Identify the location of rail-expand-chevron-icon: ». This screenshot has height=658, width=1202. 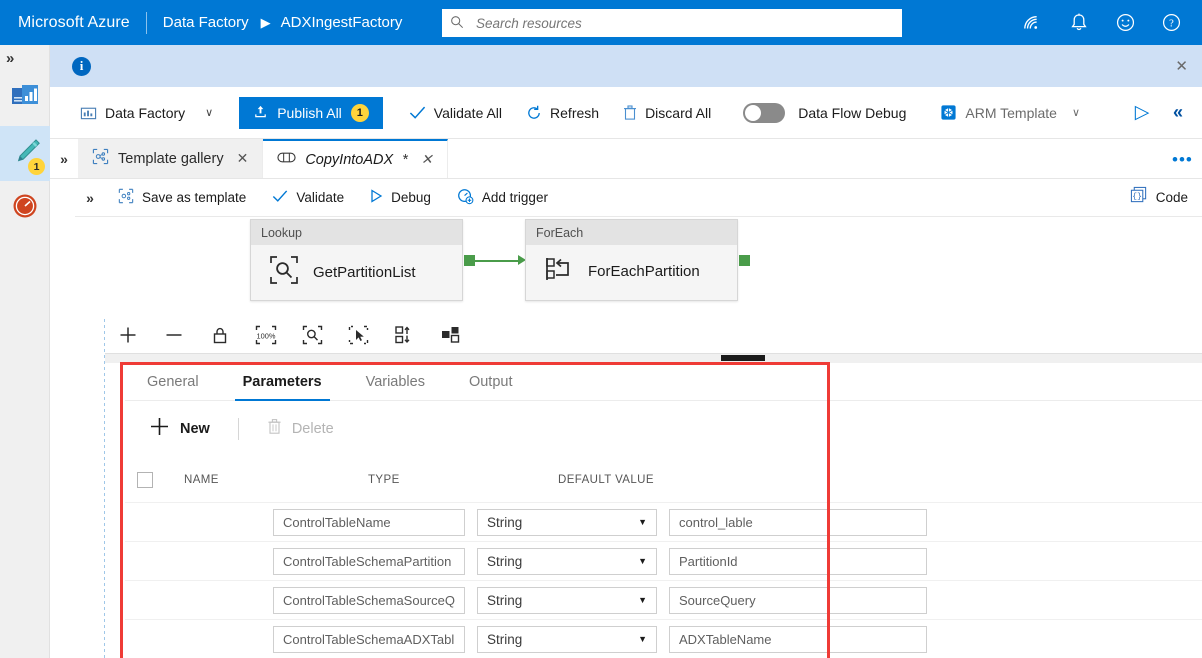
(24, 58).